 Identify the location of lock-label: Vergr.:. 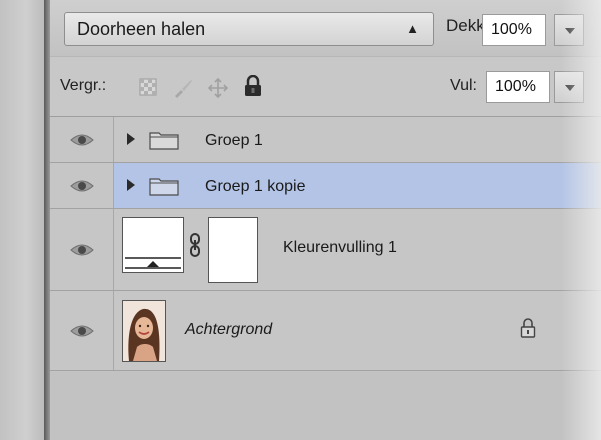
(83, 85).